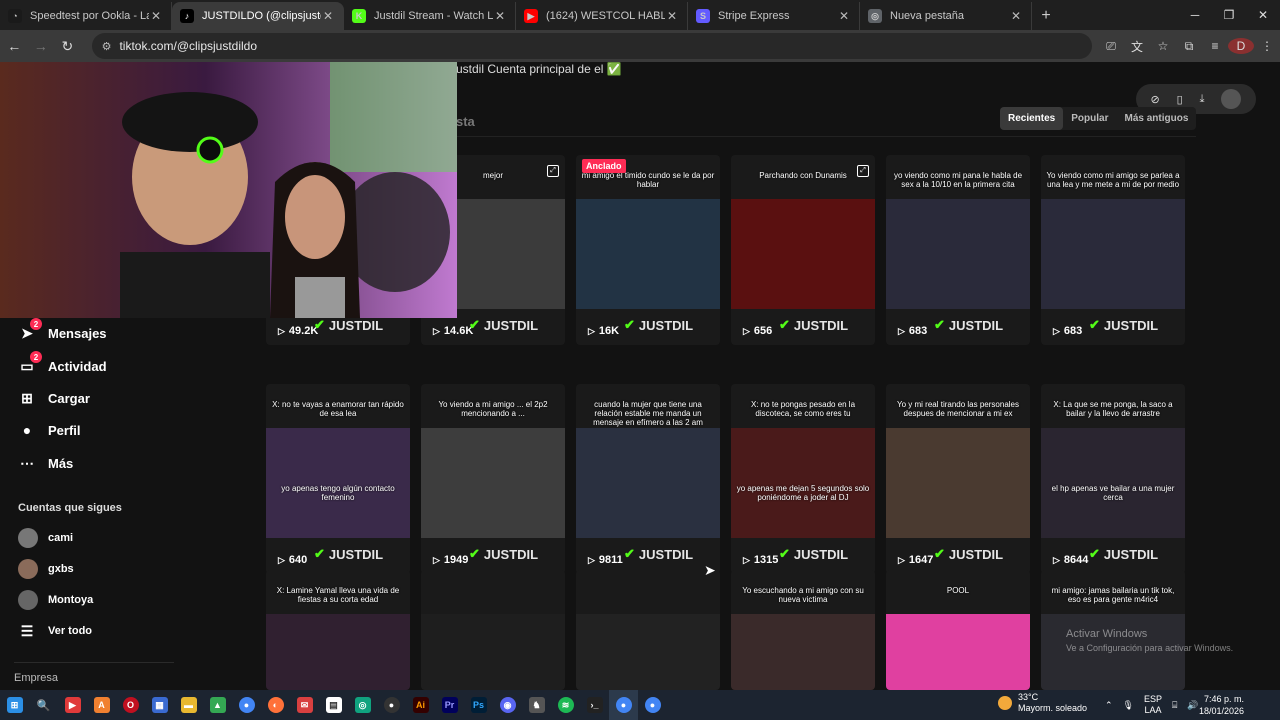 This screenshot has height=720, width=1280. Describe the element at coordinates (55, 600) in the screenshot. I see `following-item: Montoya` at that location.